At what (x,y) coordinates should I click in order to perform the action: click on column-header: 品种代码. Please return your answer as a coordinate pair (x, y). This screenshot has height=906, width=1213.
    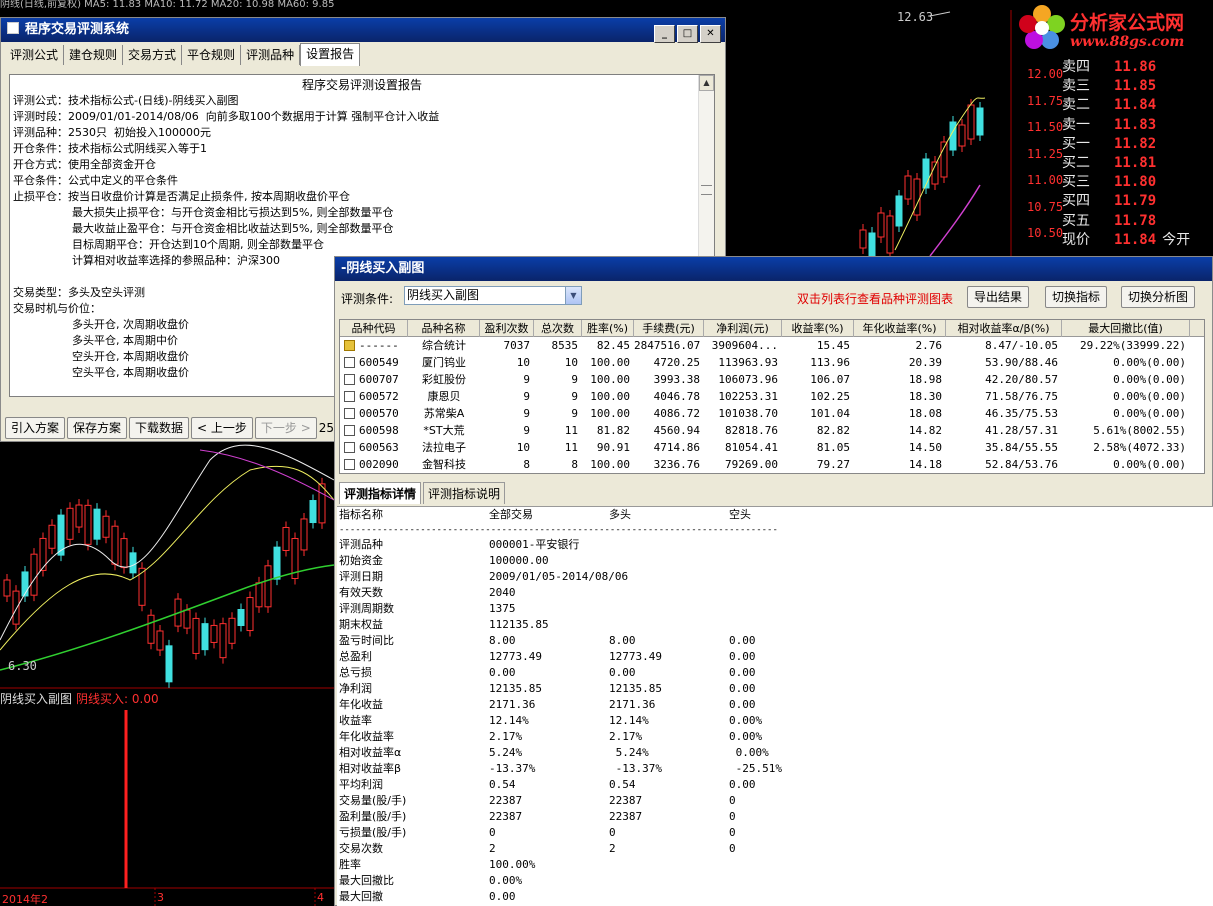
    Looking at the image, I should click on (374, 328).